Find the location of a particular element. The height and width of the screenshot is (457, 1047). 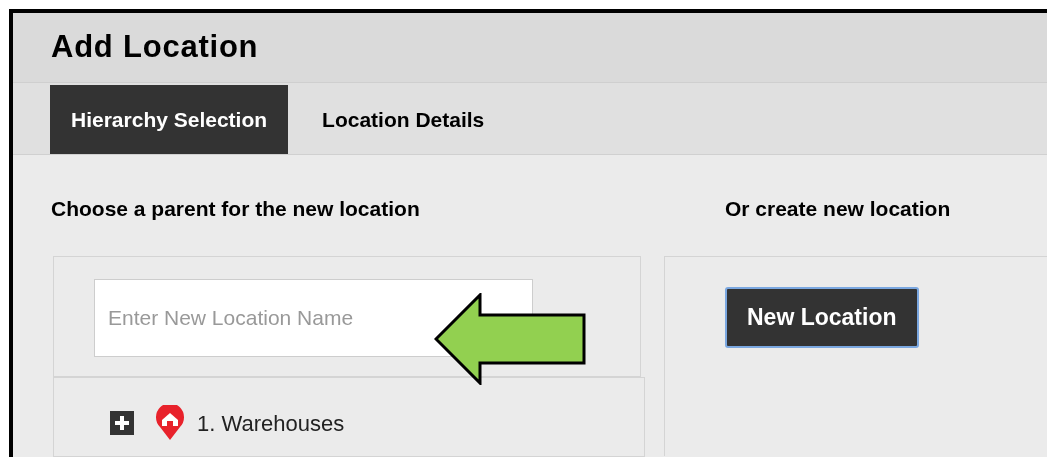

tab: Hierarchy Selection is located at coordinates (169, 119).